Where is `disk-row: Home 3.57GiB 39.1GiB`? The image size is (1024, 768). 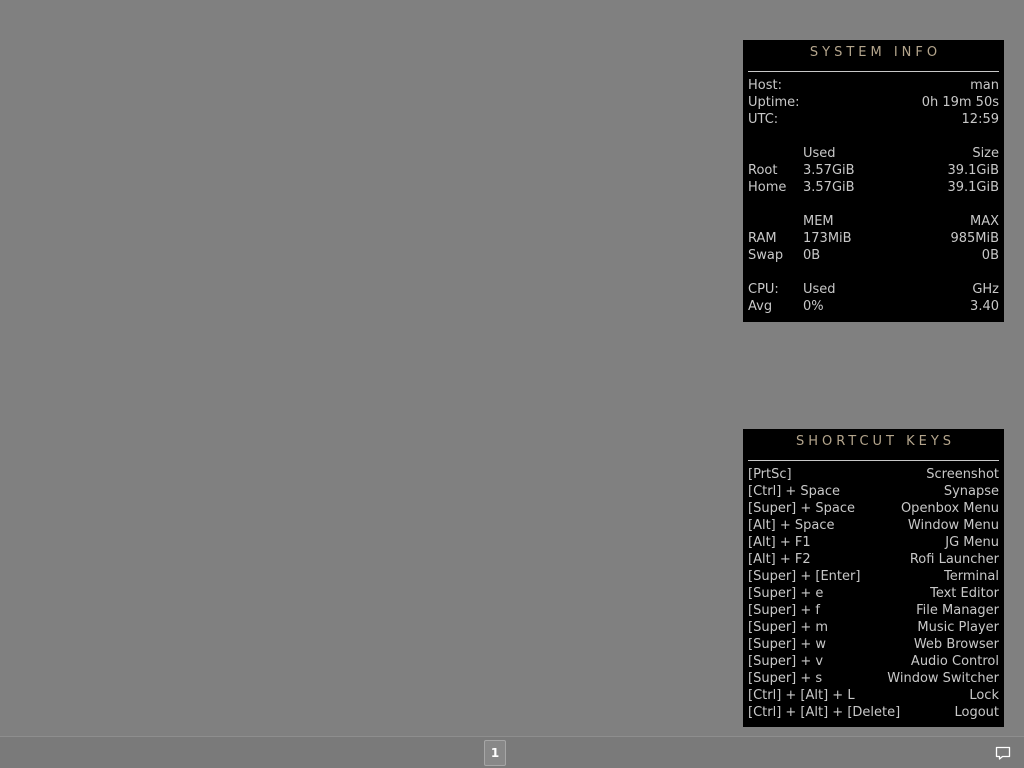
disk-row: Home 3.57GiB 39.1GiB is located at coordinates (873, 187).